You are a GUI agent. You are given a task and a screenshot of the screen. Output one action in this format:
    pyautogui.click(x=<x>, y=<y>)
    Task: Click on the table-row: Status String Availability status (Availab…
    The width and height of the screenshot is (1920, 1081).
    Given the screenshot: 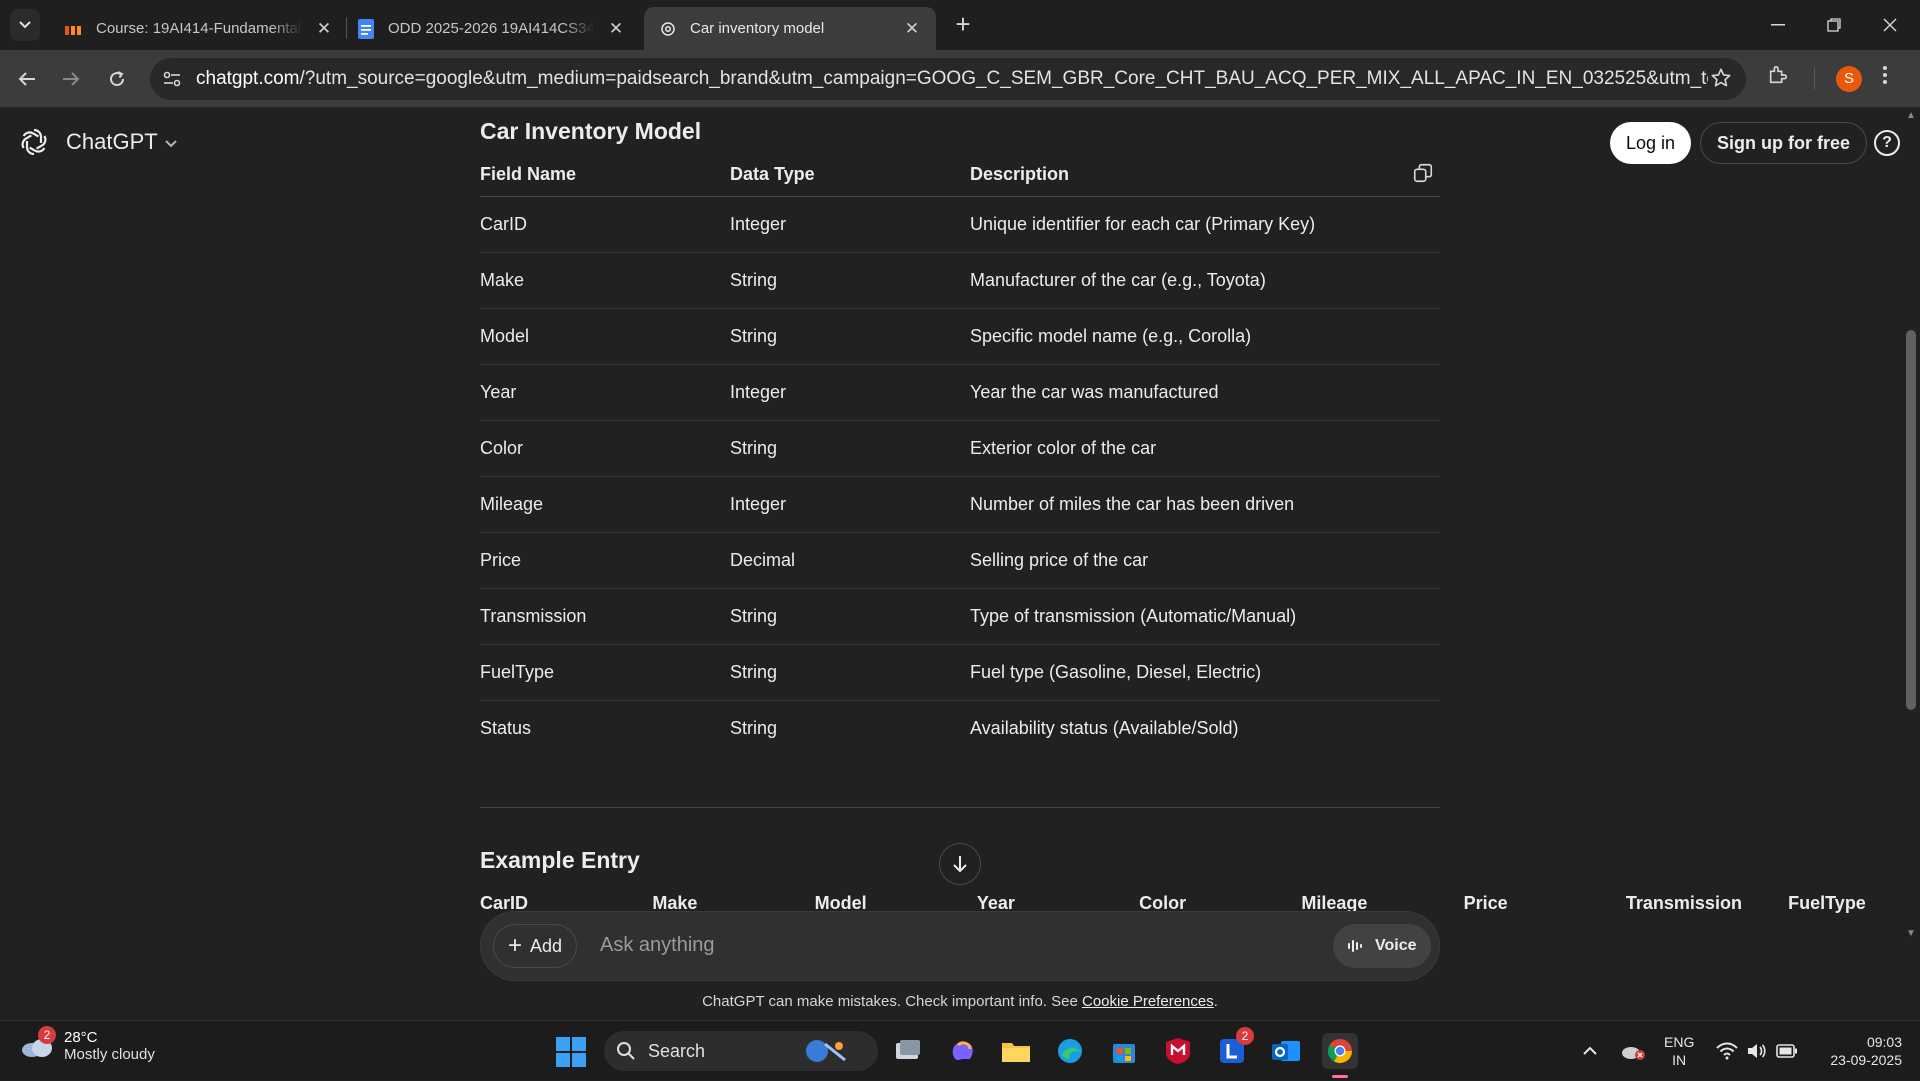 What is the action you would take?
    pyautogui.click(x=960, y=728)
    